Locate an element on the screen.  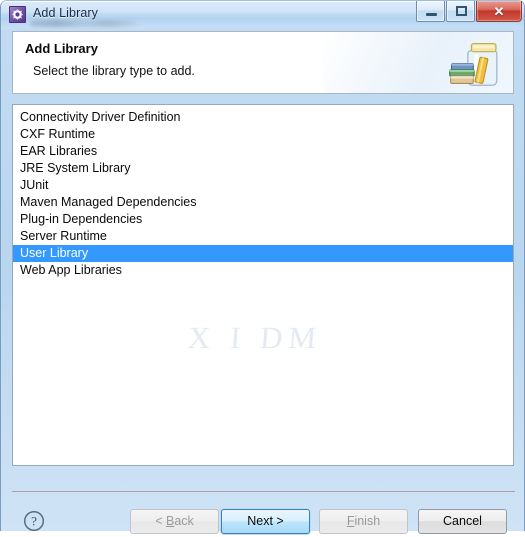
list-item: Web App Libraries is located at coordinates (263, 270).